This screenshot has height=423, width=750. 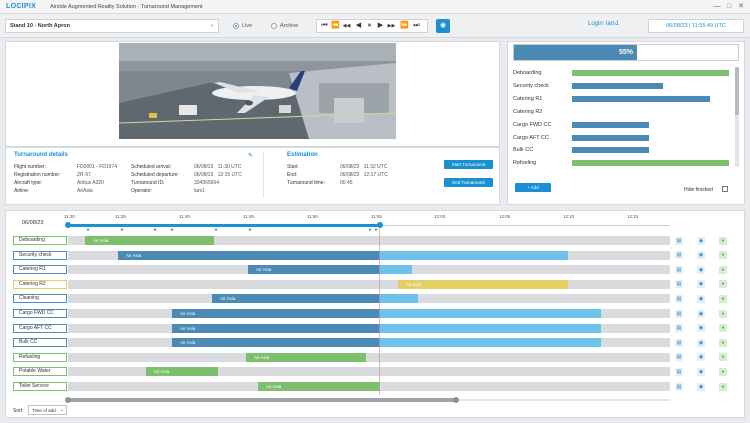 I want to click on rewind-icon: ◀◀, so click(x=346, y=26).